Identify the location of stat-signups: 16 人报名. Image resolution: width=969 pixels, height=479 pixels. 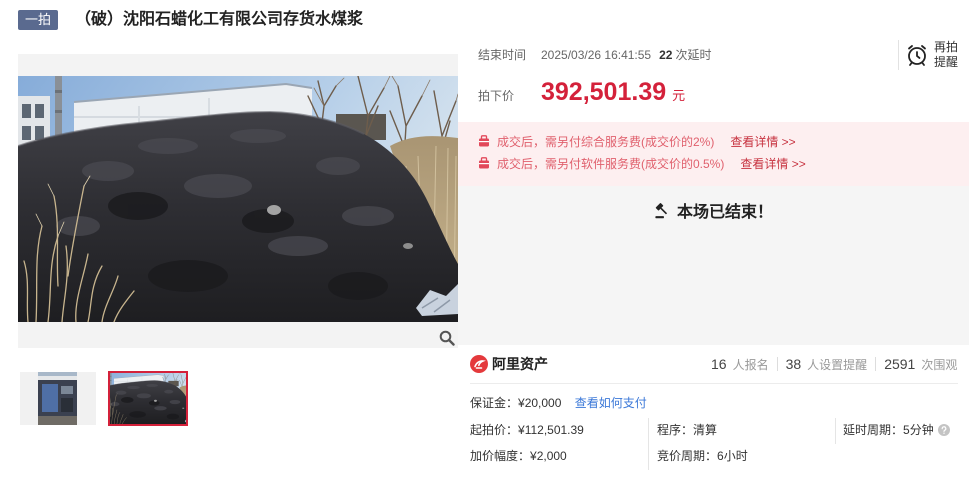
(740, 364).